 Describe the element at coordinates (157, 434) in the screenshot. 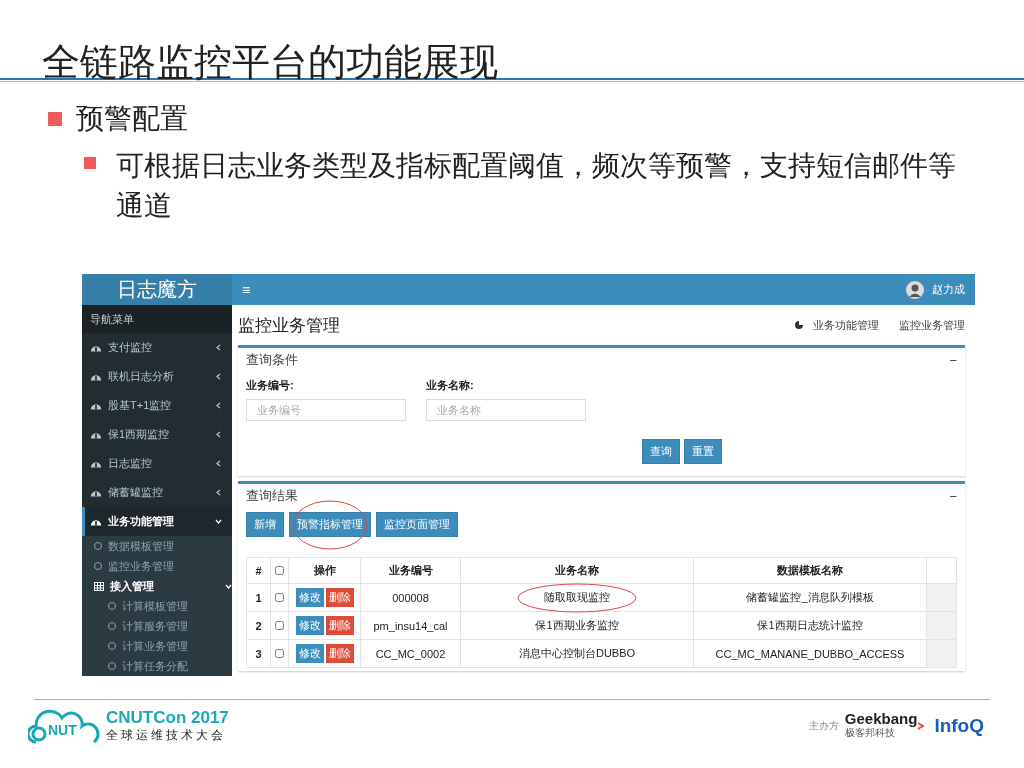

I see `sidebar-item: 保1西期监控` at that location.